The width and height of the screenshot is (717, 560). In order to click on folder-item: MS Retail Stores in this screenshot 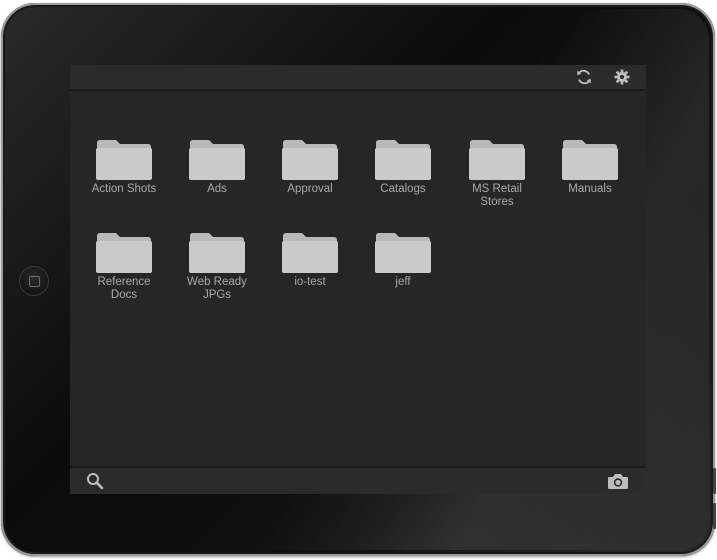, I will do `click(497, 174)`.